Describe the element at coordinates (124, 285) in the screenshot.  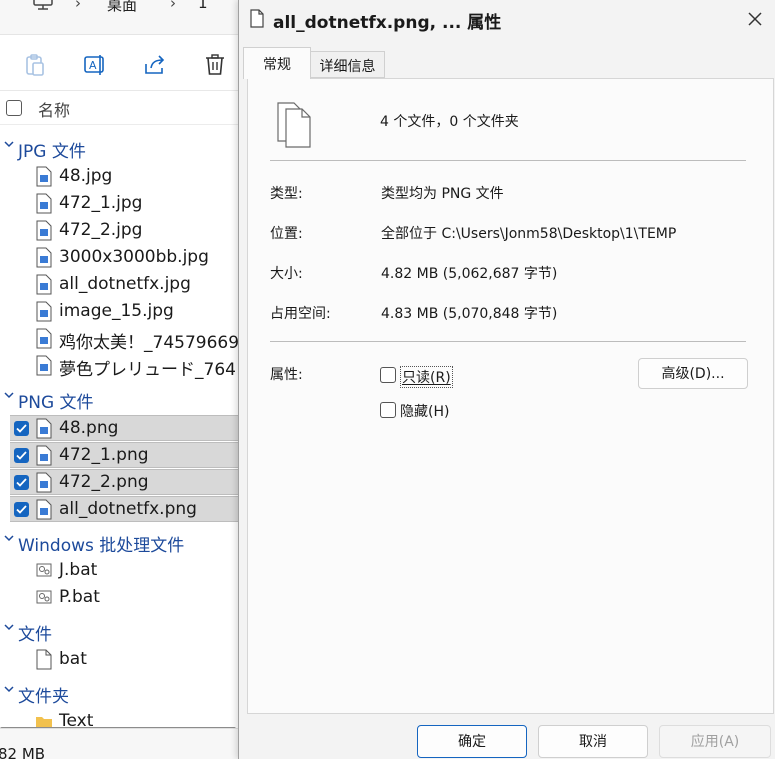
I see `list-item: all_dotnetfx.jpg` at that location.